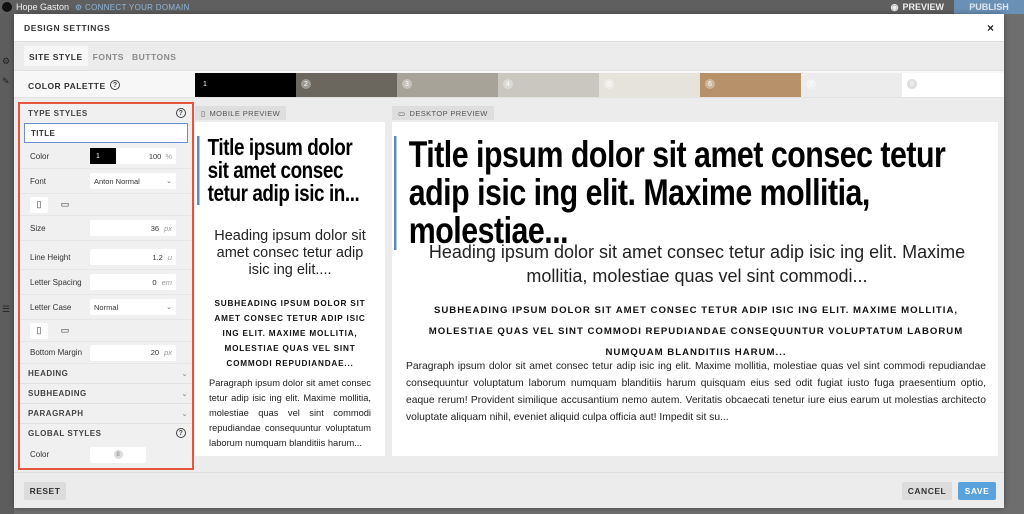 The height and width of the screenshot is (514, 1024). I want to click on color-picker: 1 100 %, so click(133, 156).